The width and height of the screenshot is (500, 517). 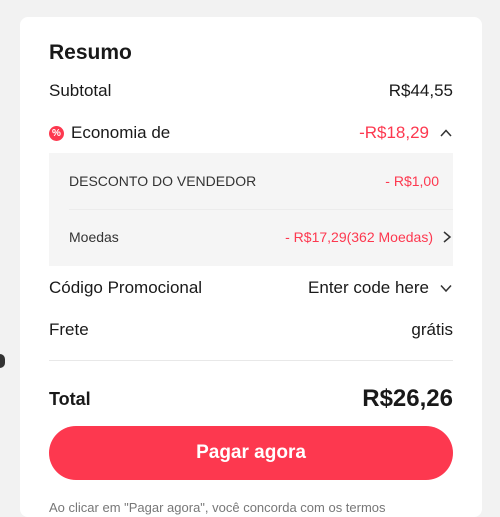 I want to click on seller-discount-label: DESCONTO DO VENDEDOR, so click(x=163, y=181).